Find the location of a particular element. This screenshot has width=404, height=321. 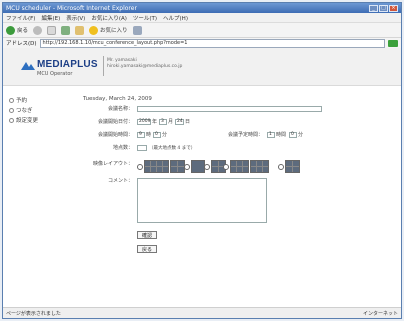

duration-hour-select: 1 is located at coordinates (271, 135).